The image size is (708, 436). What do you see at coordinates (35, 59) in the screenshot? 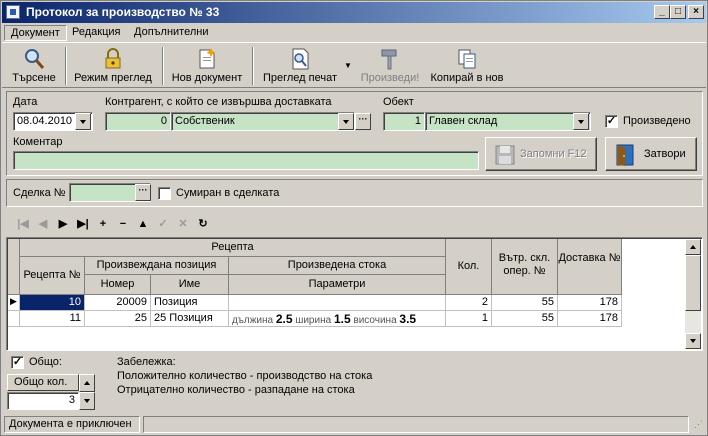
I see `magnifier-icon` at bounding box center [35, 59].